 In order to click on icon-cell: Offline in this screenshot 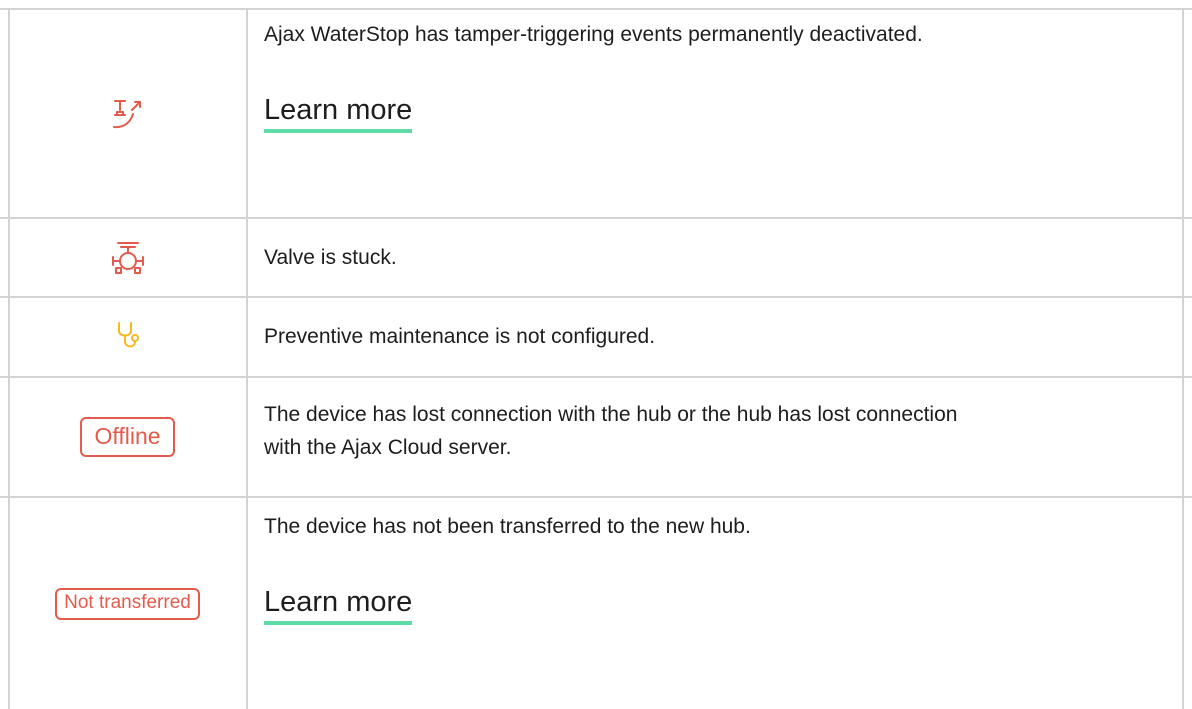, I will do `click(127, 437)`.